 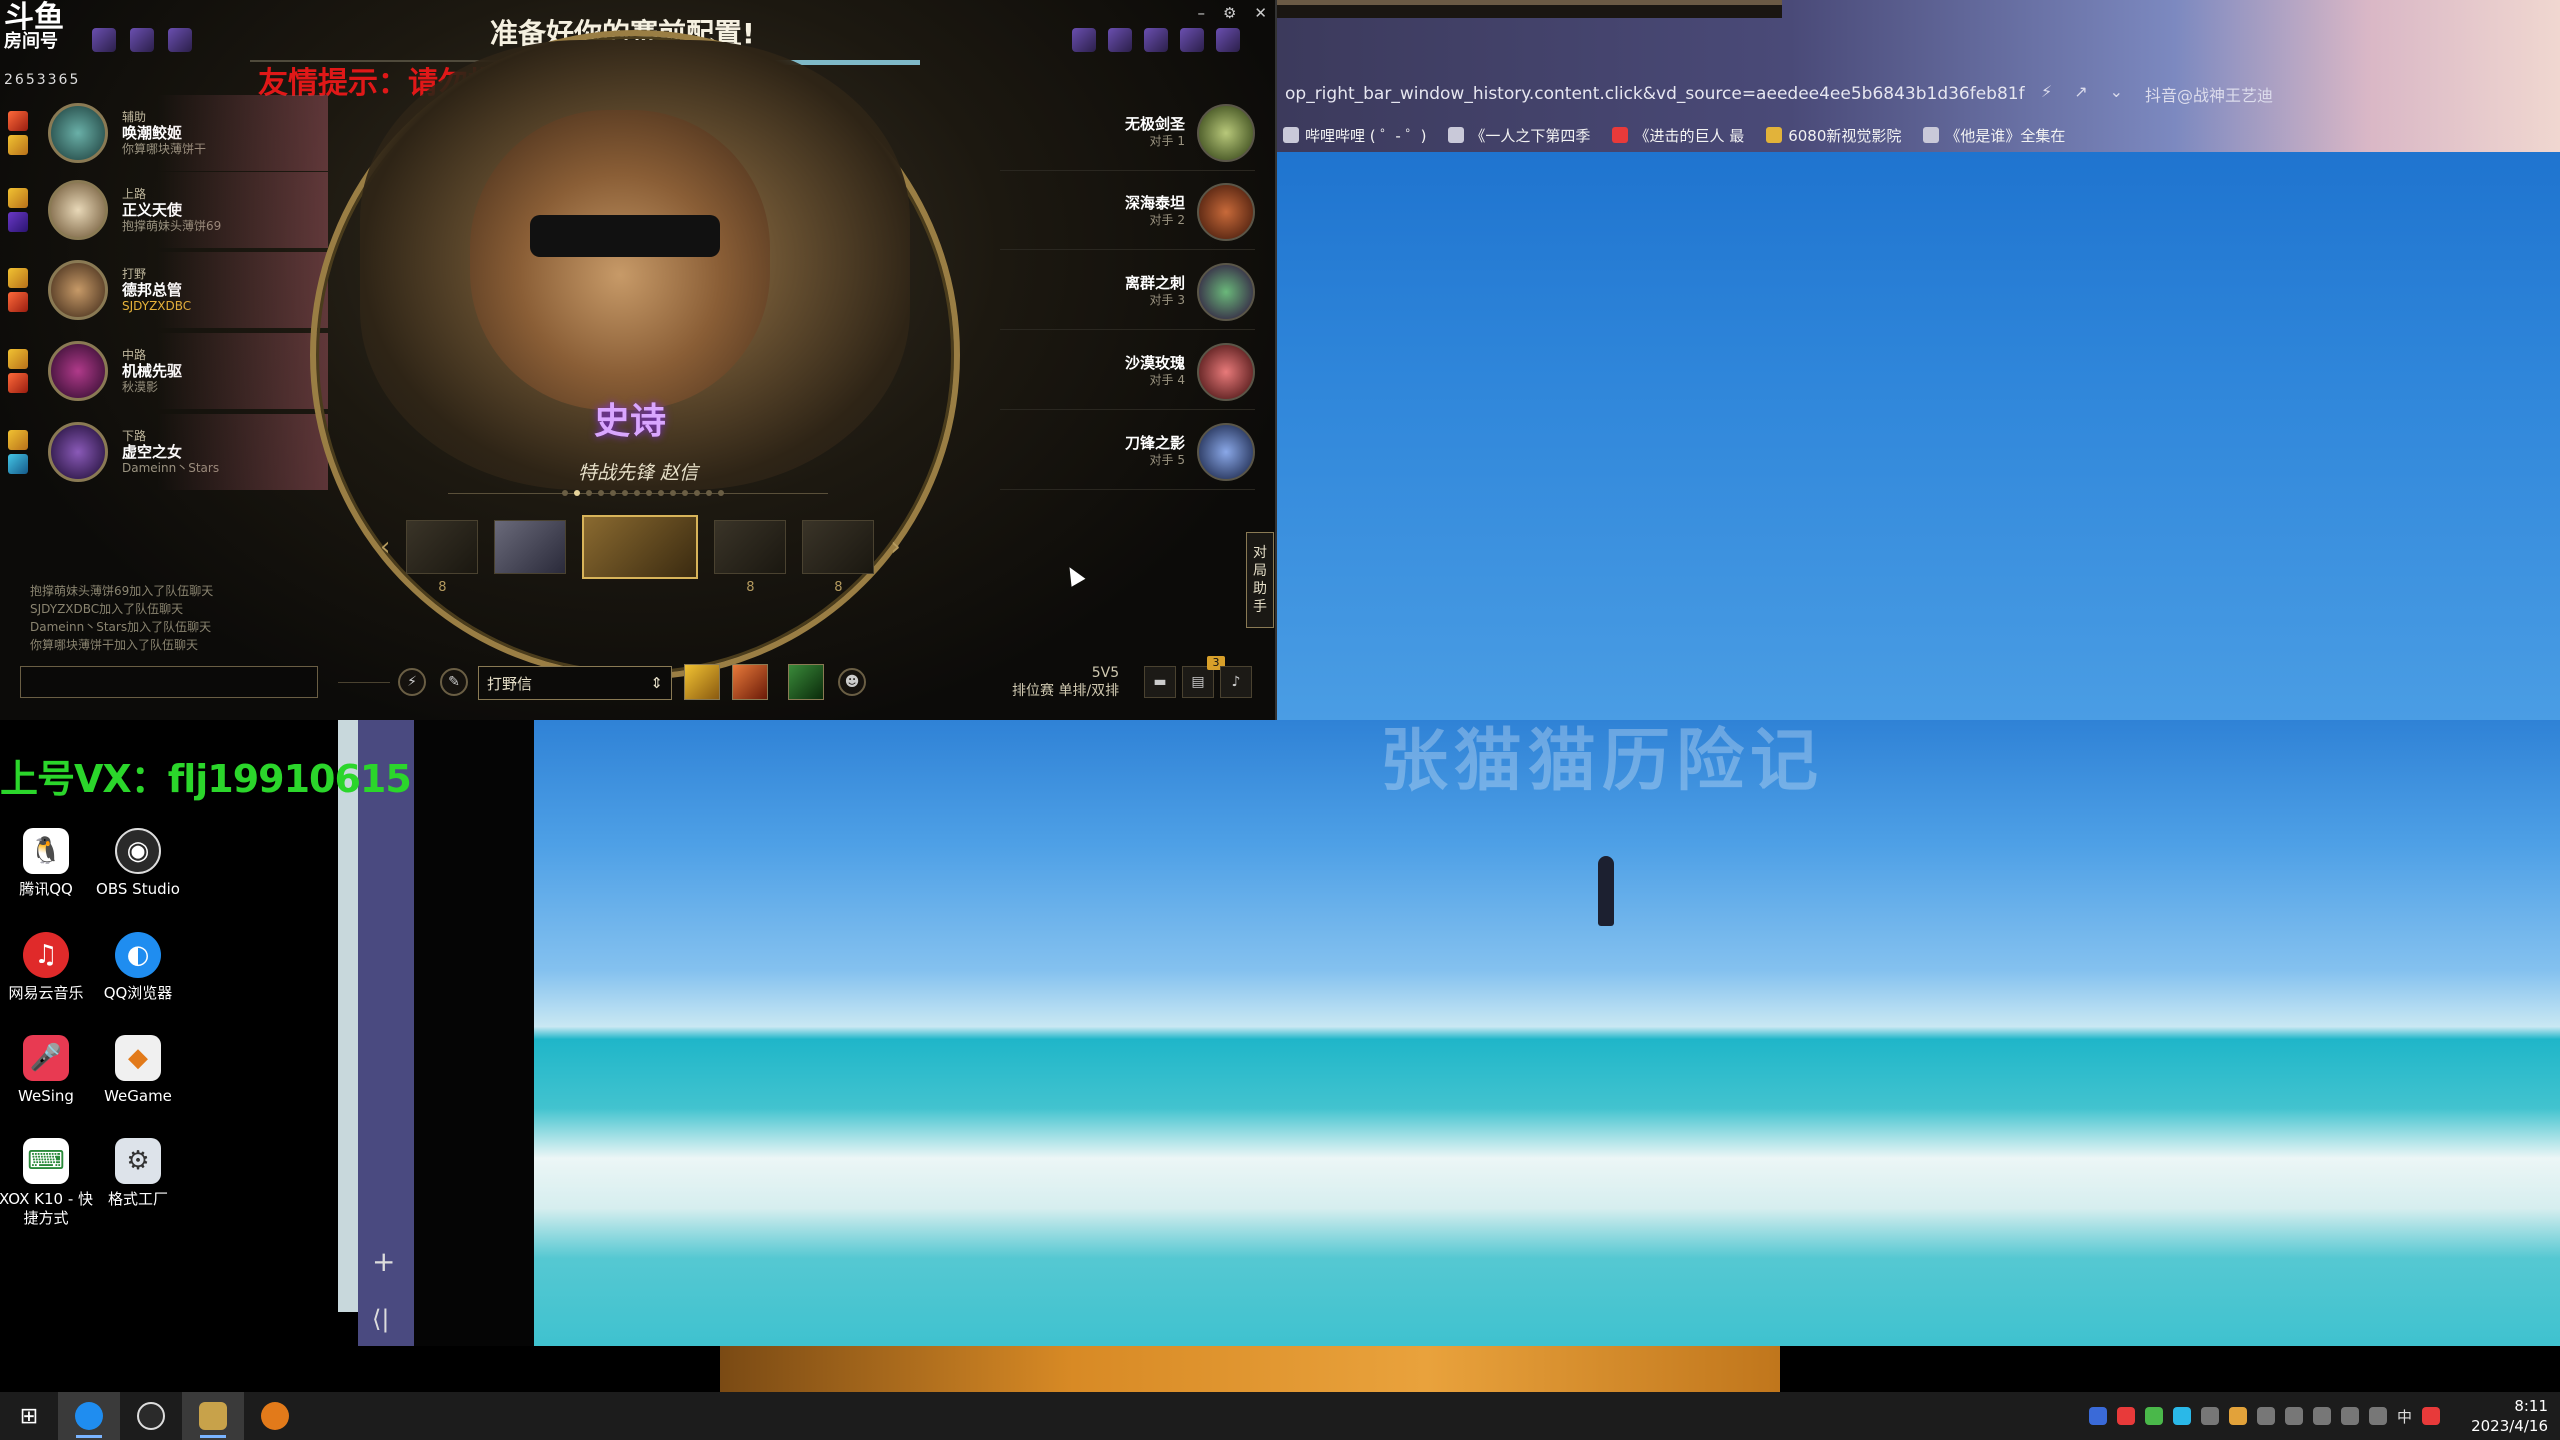 I want to click on enemy-slot: 沙漠玫瑰 对手 4, so click(x=1127, y=372).